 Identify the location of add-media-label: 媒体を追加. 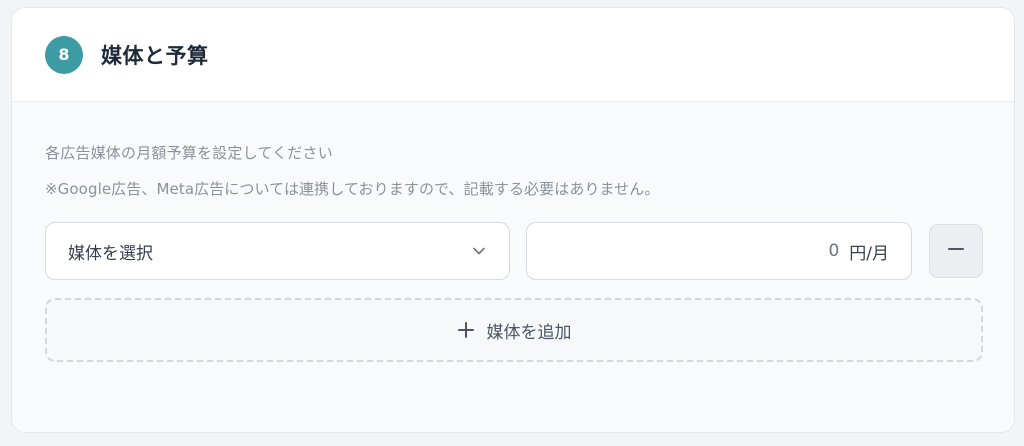
(529, 332).